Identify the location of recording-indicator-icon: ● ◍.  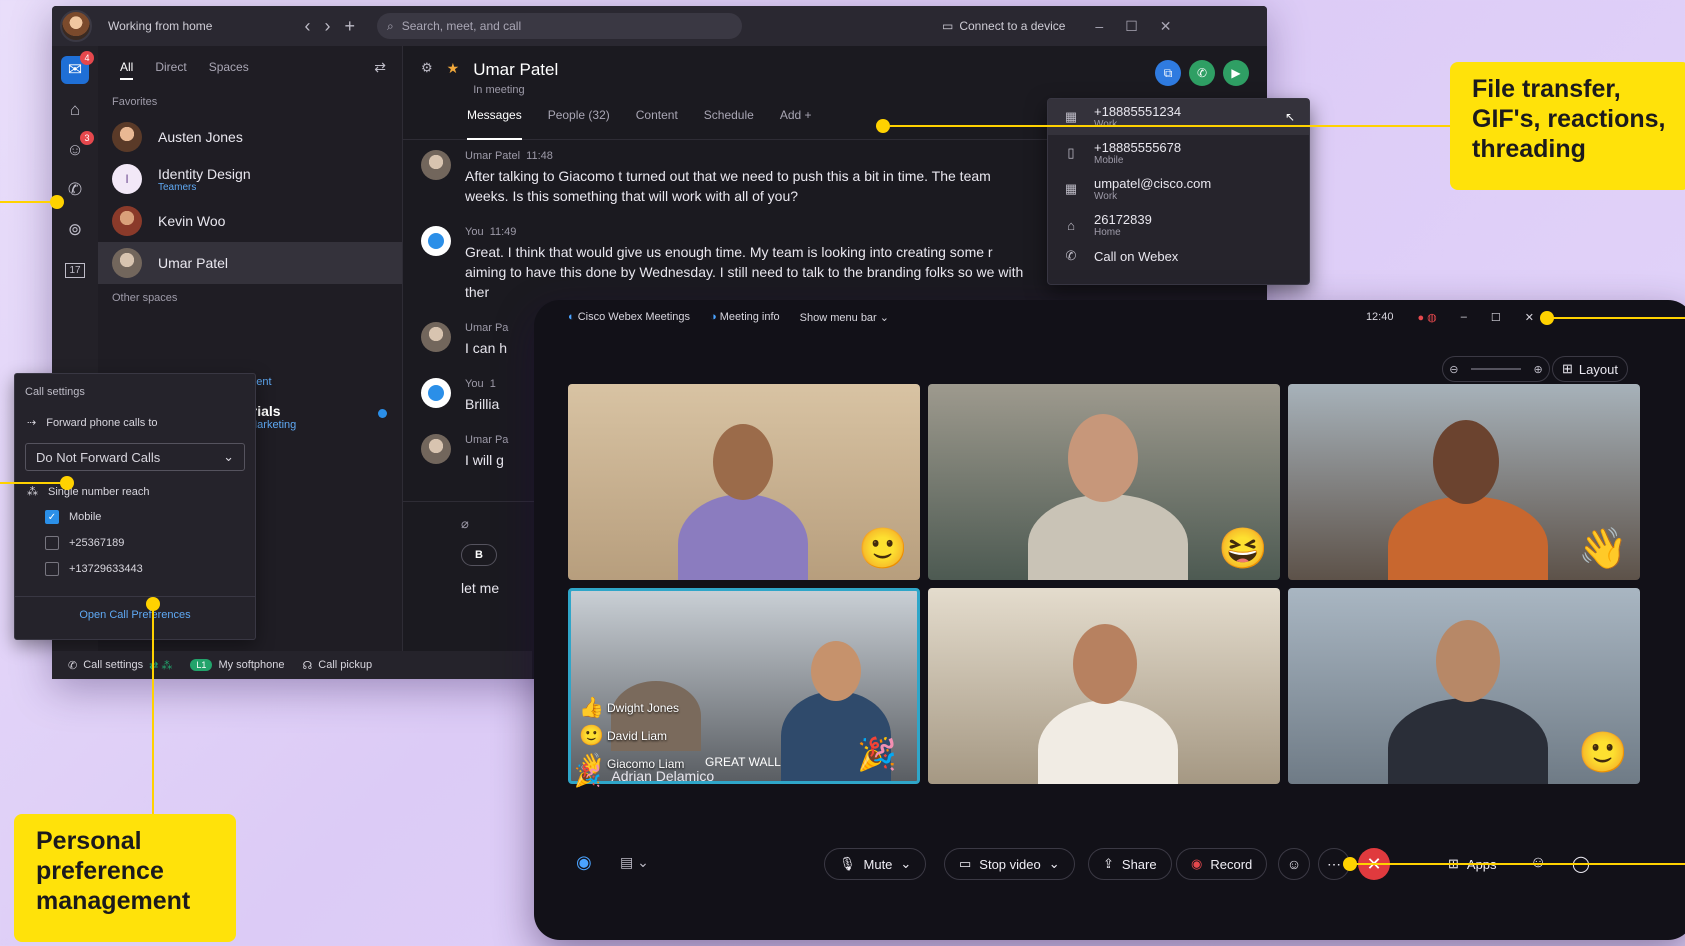
(1427, 317).